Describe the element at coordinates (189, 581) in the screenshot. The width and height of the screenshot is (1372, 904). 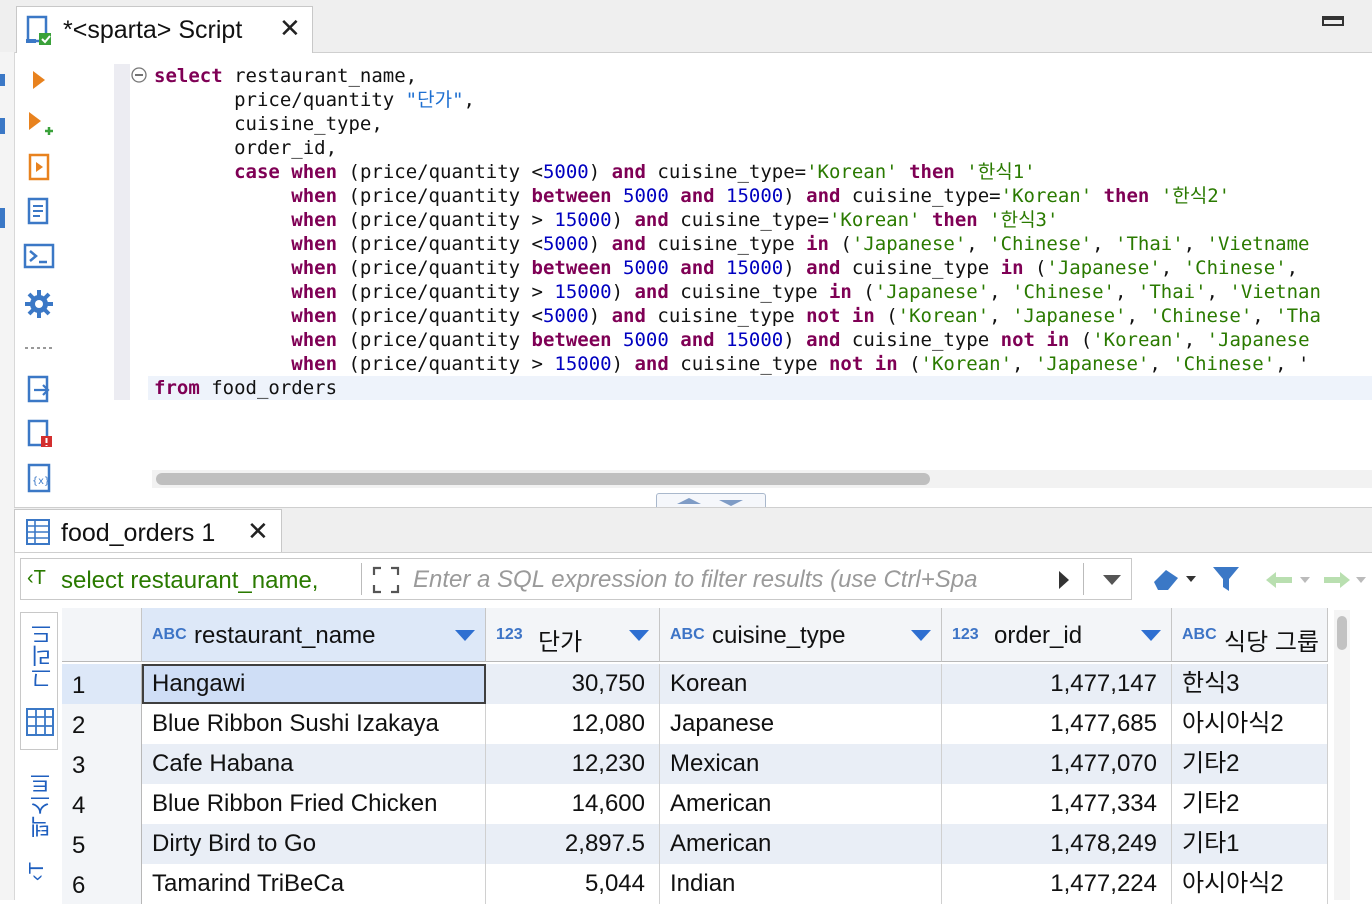
I see `filter-query-text: select restaurant_name,` at that location.